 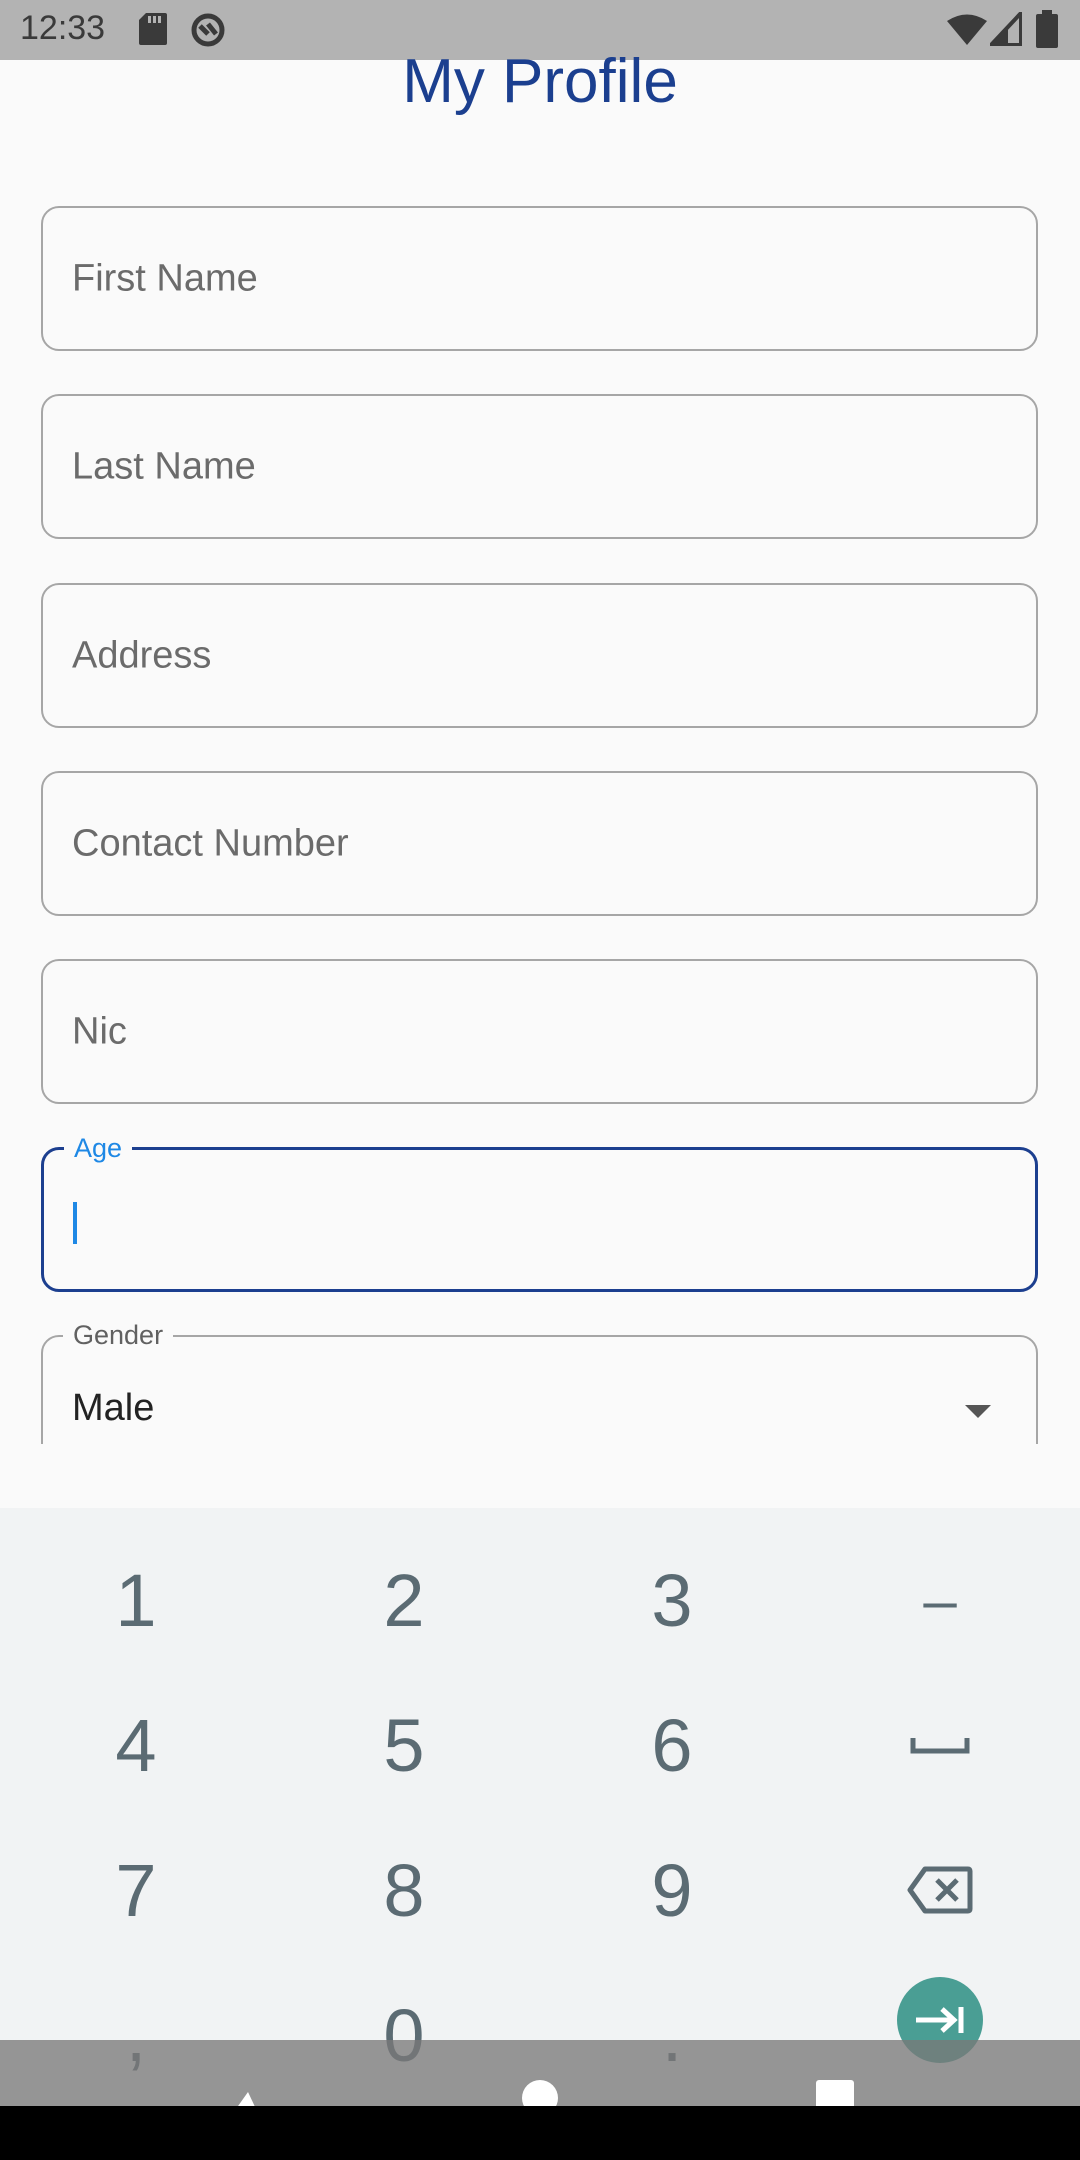 I want to click on dropdown-arrow-icon, so click(x=978, y=1411).